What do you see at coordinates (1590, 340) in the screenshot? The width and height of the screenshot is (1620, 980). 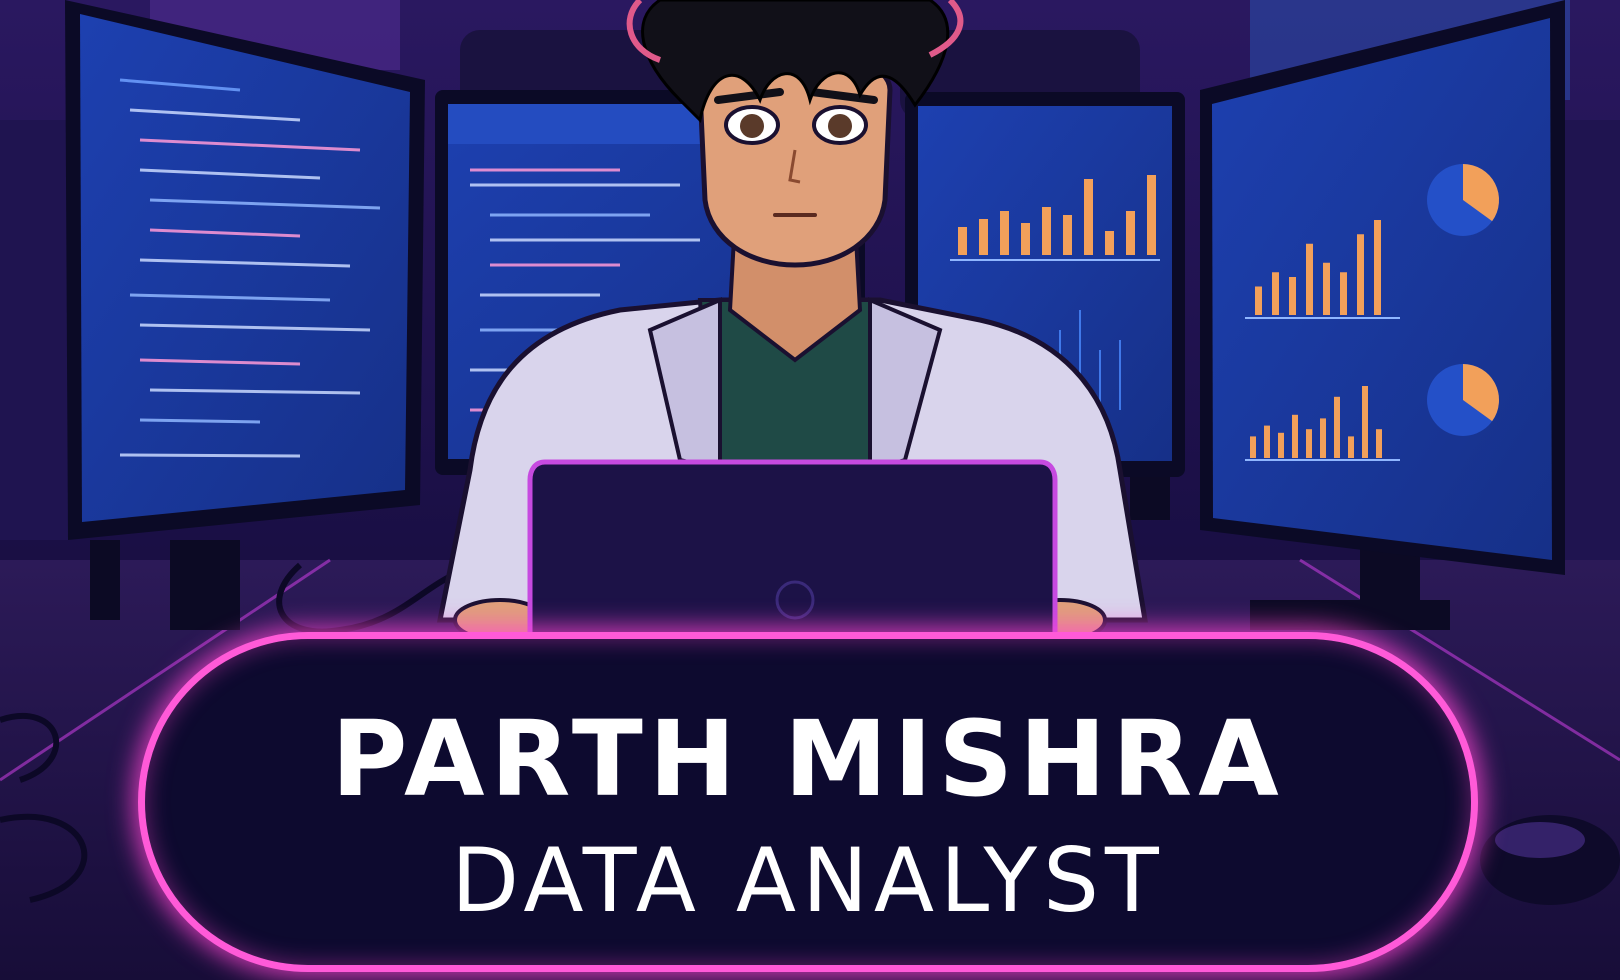 I see `back-wall-panel-right` at bounding box center [1590, 340].